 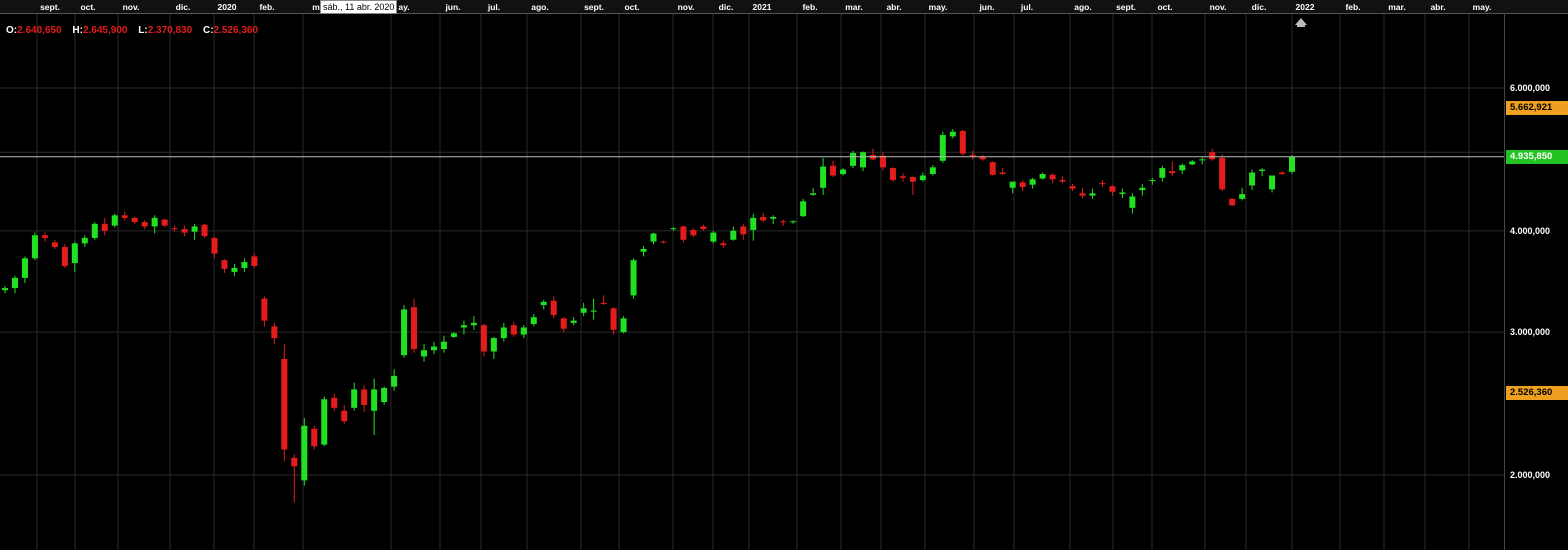 I want to click on x-tick-label: 2020, so click(x=227, y=7).